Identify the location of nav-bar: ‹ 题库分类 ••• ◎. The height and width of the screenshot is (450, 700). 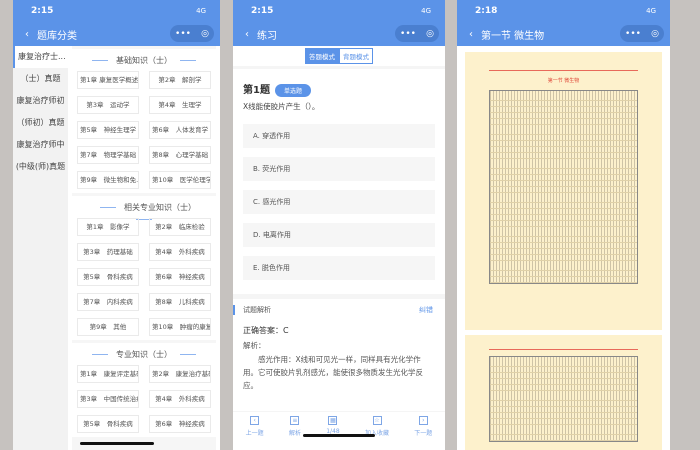
(116, 34).